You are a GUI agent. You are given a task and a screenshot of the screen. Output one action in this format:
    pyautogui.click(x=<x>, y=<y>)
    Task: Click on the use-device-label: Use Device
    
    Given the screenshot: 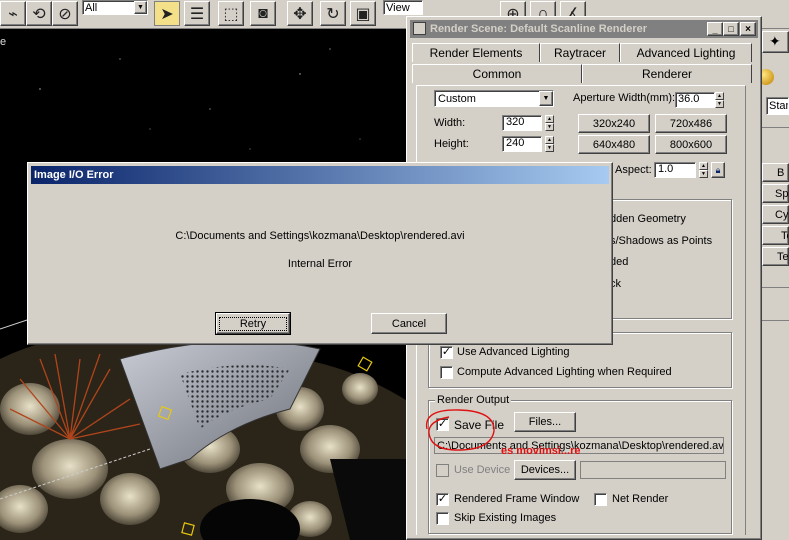 What is the action you would take?
    pyautogui.click(x=482, y=470)
    